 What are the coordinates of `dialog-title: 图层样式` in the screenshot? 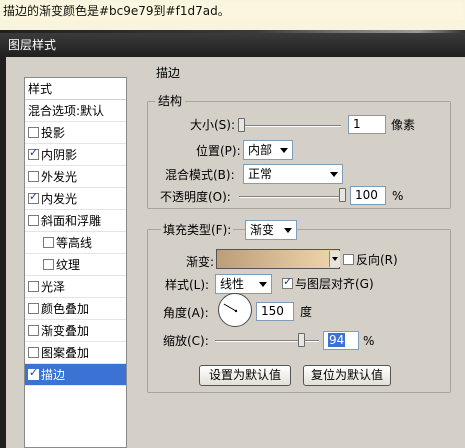 It's located at (32, 45).